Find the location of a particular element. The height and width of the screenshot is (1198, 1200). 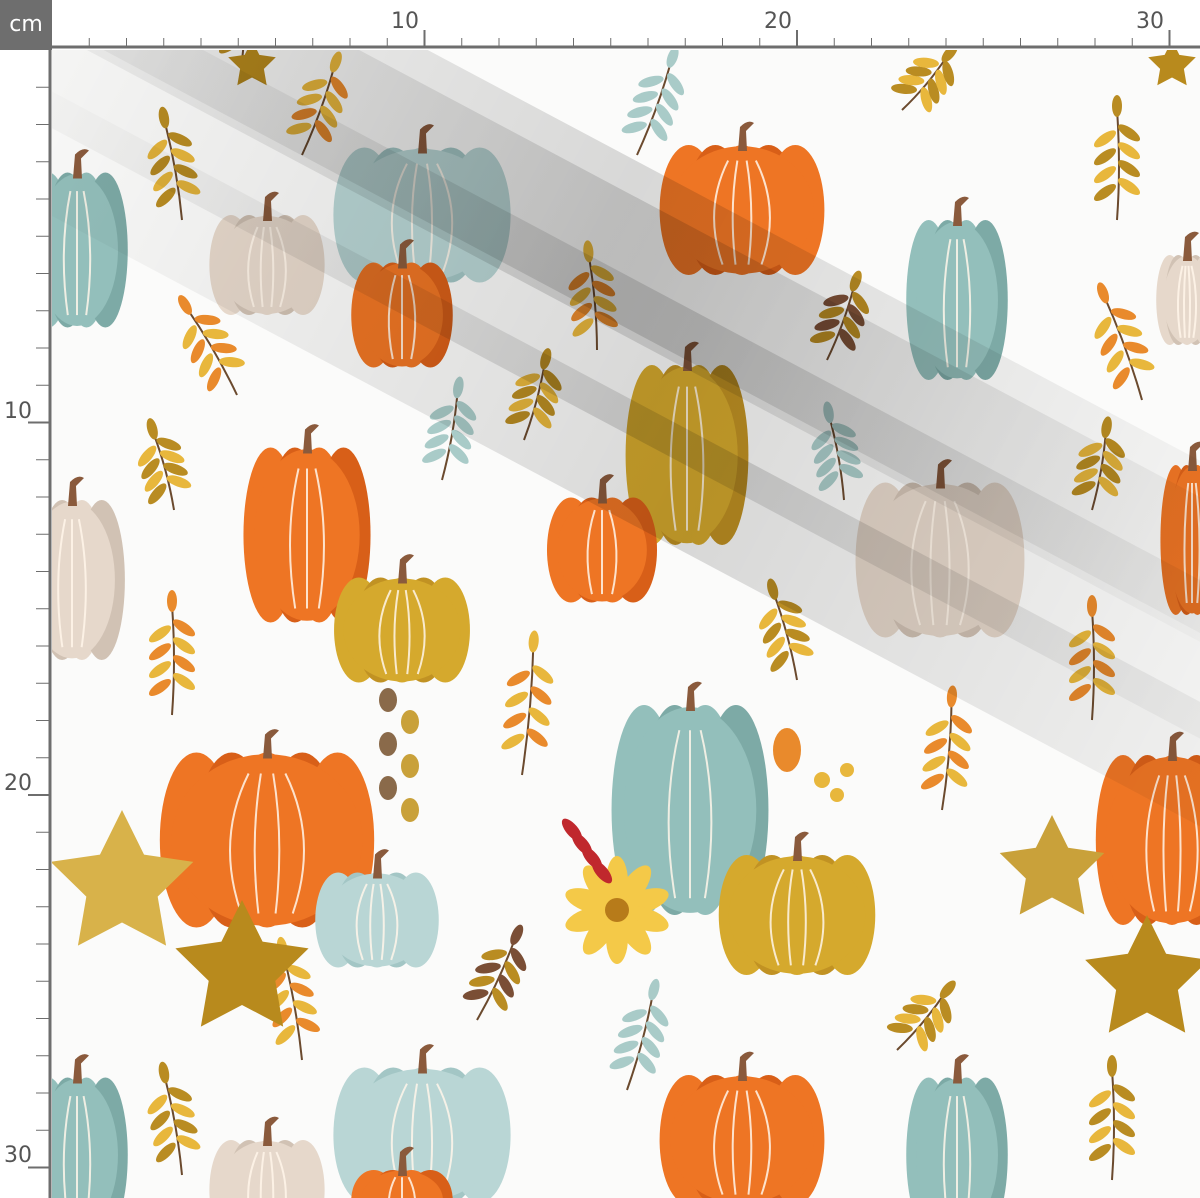

top-ruler-label-20: 20 is located at coordinates (778, 21).